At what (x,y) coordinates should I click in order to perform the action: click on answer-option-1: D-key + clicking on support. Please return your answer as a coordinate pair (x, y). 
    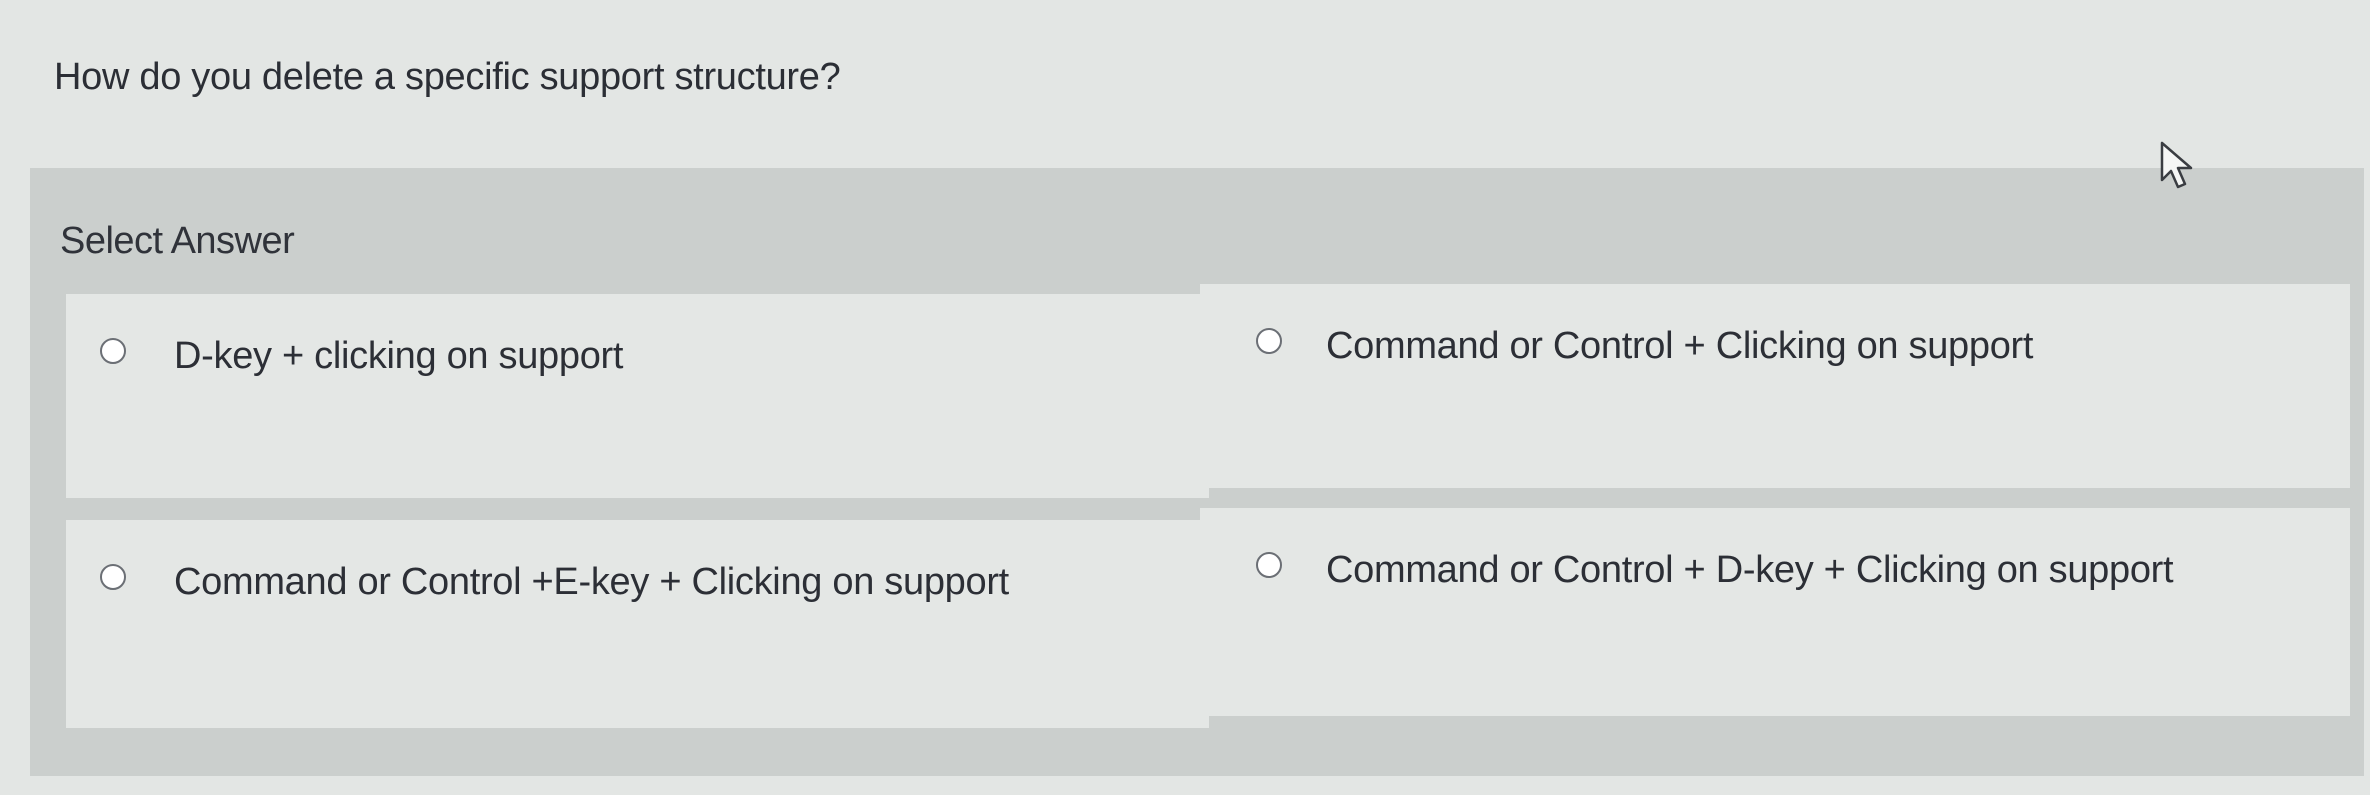
    Looking at the image, I should click on (637, 396).